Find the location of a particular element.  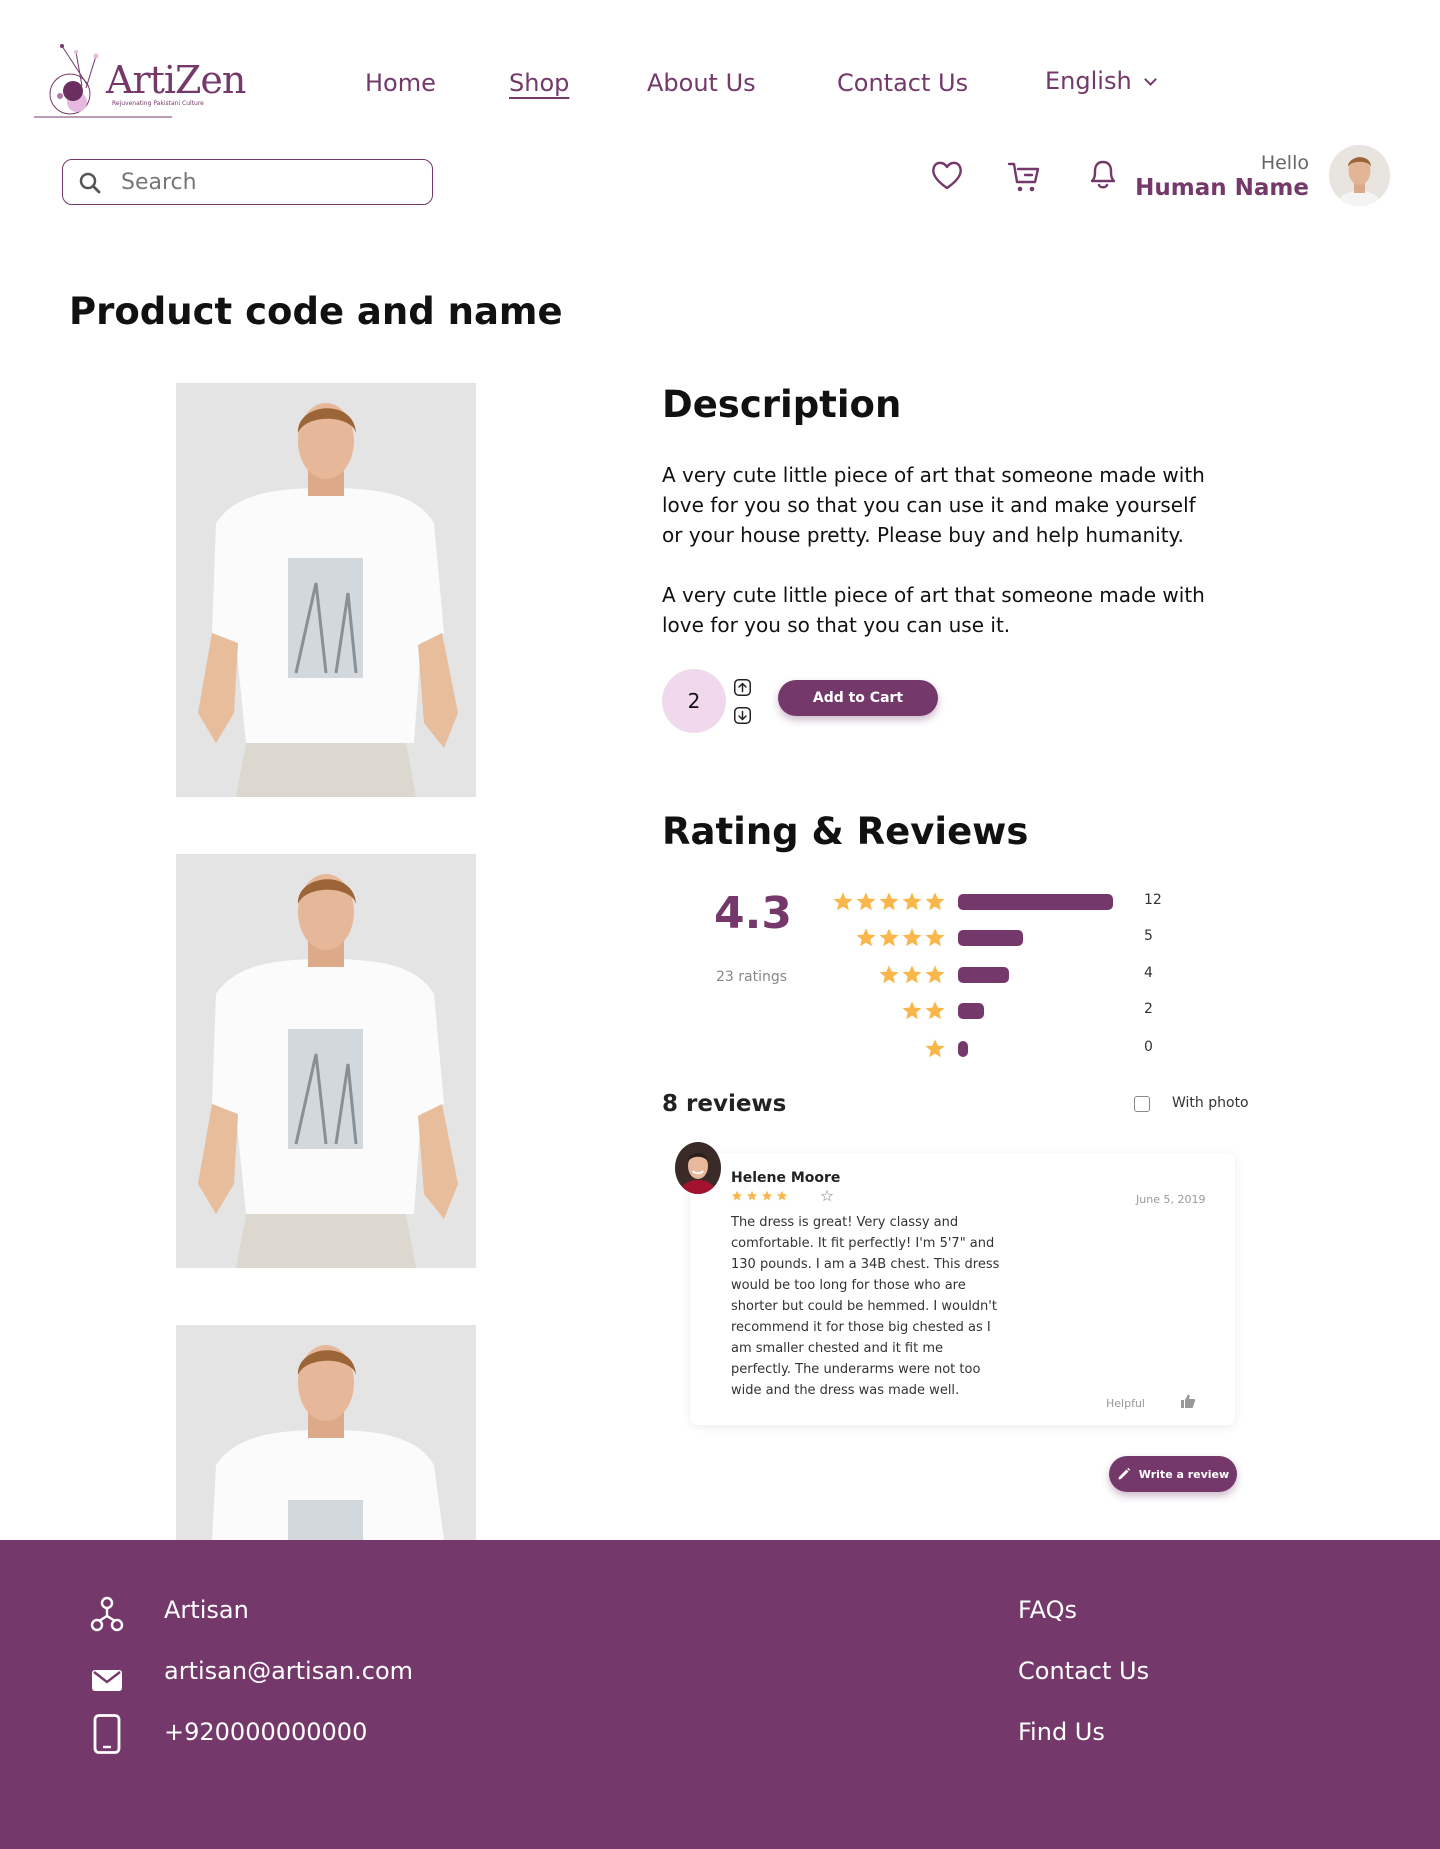

language-select: English is located at coordinates (1101, 81).